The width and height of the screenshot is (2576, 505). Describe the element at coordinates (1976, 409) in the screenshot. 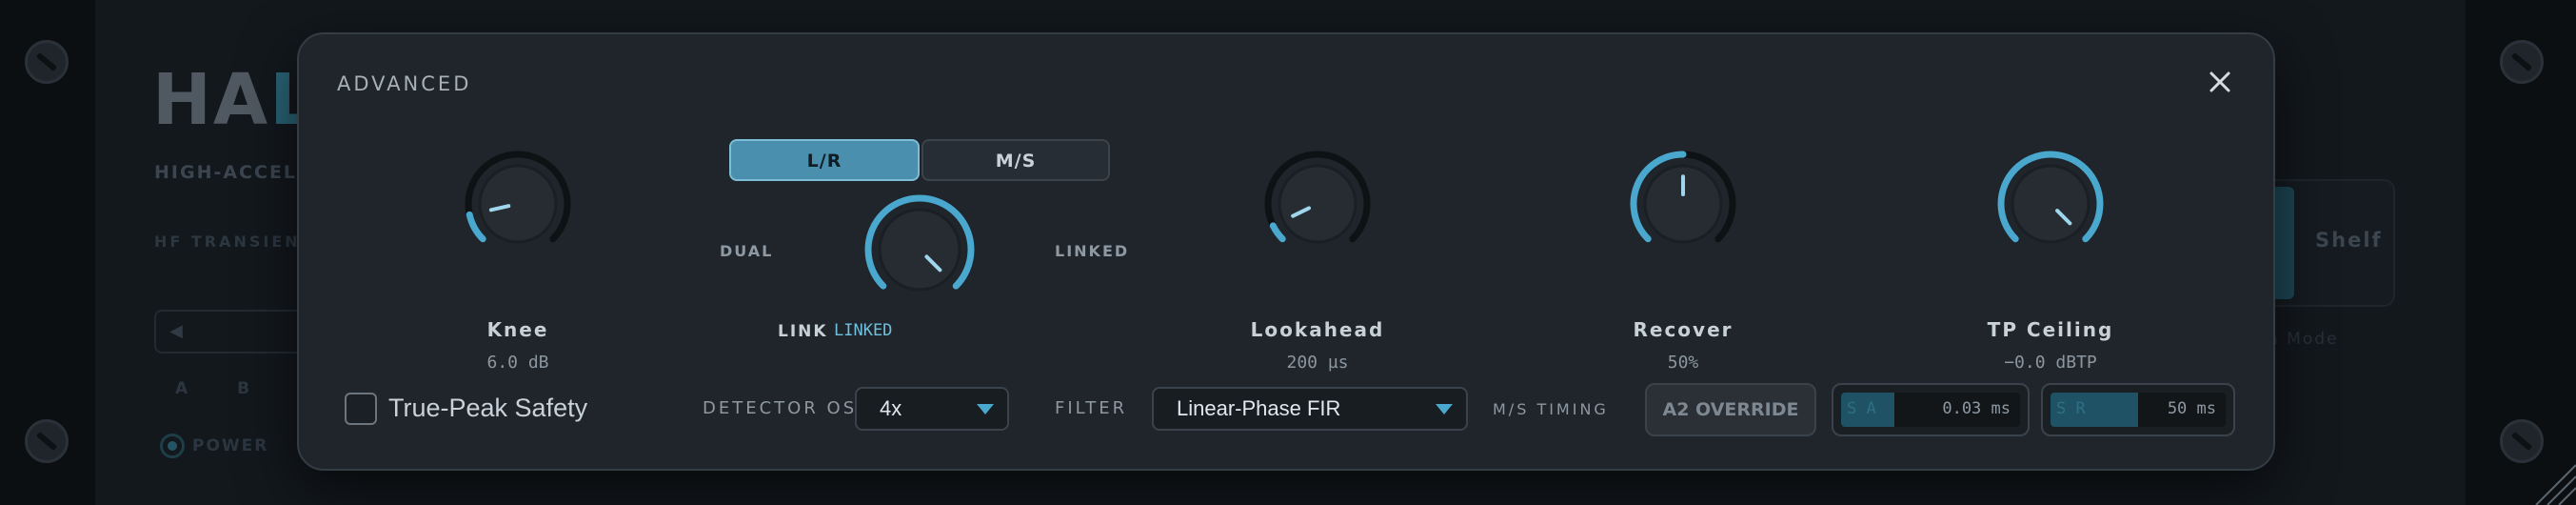

I see `meter-value: 0.03 ms` at that location.